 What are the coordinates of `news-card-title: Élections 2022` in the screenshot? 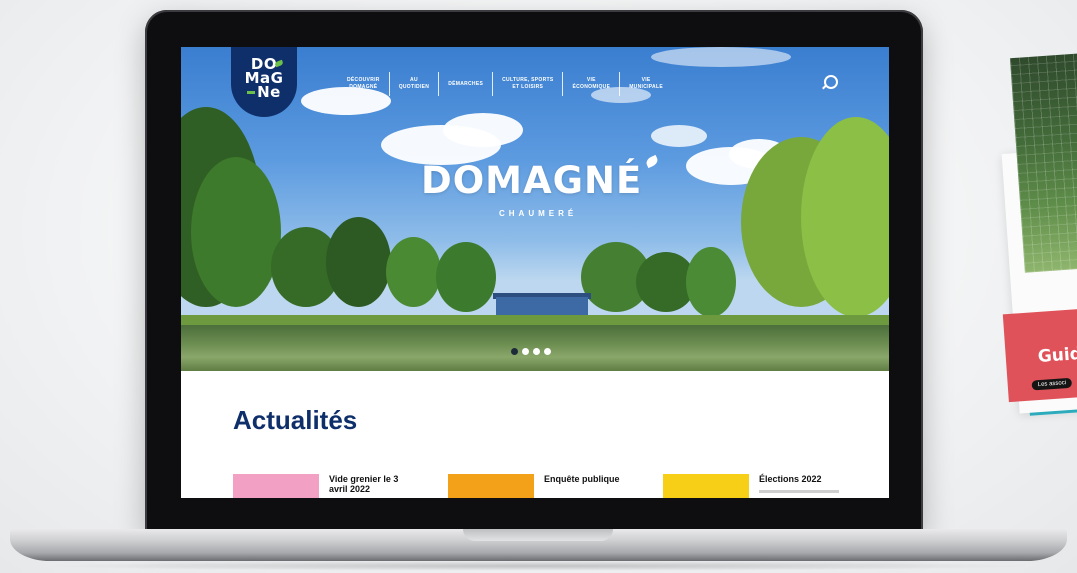 It's located at (799, 479).